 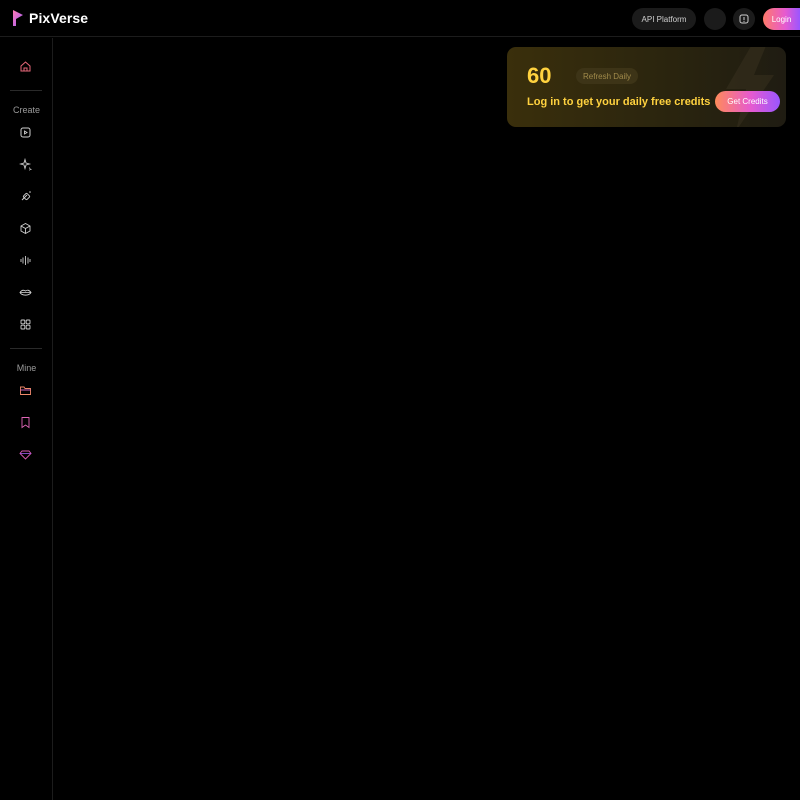 What do you see at coordinates (18, 18) in the screenshot?
I see `pixverse-logo-icon` at bounding box center [18, 18].